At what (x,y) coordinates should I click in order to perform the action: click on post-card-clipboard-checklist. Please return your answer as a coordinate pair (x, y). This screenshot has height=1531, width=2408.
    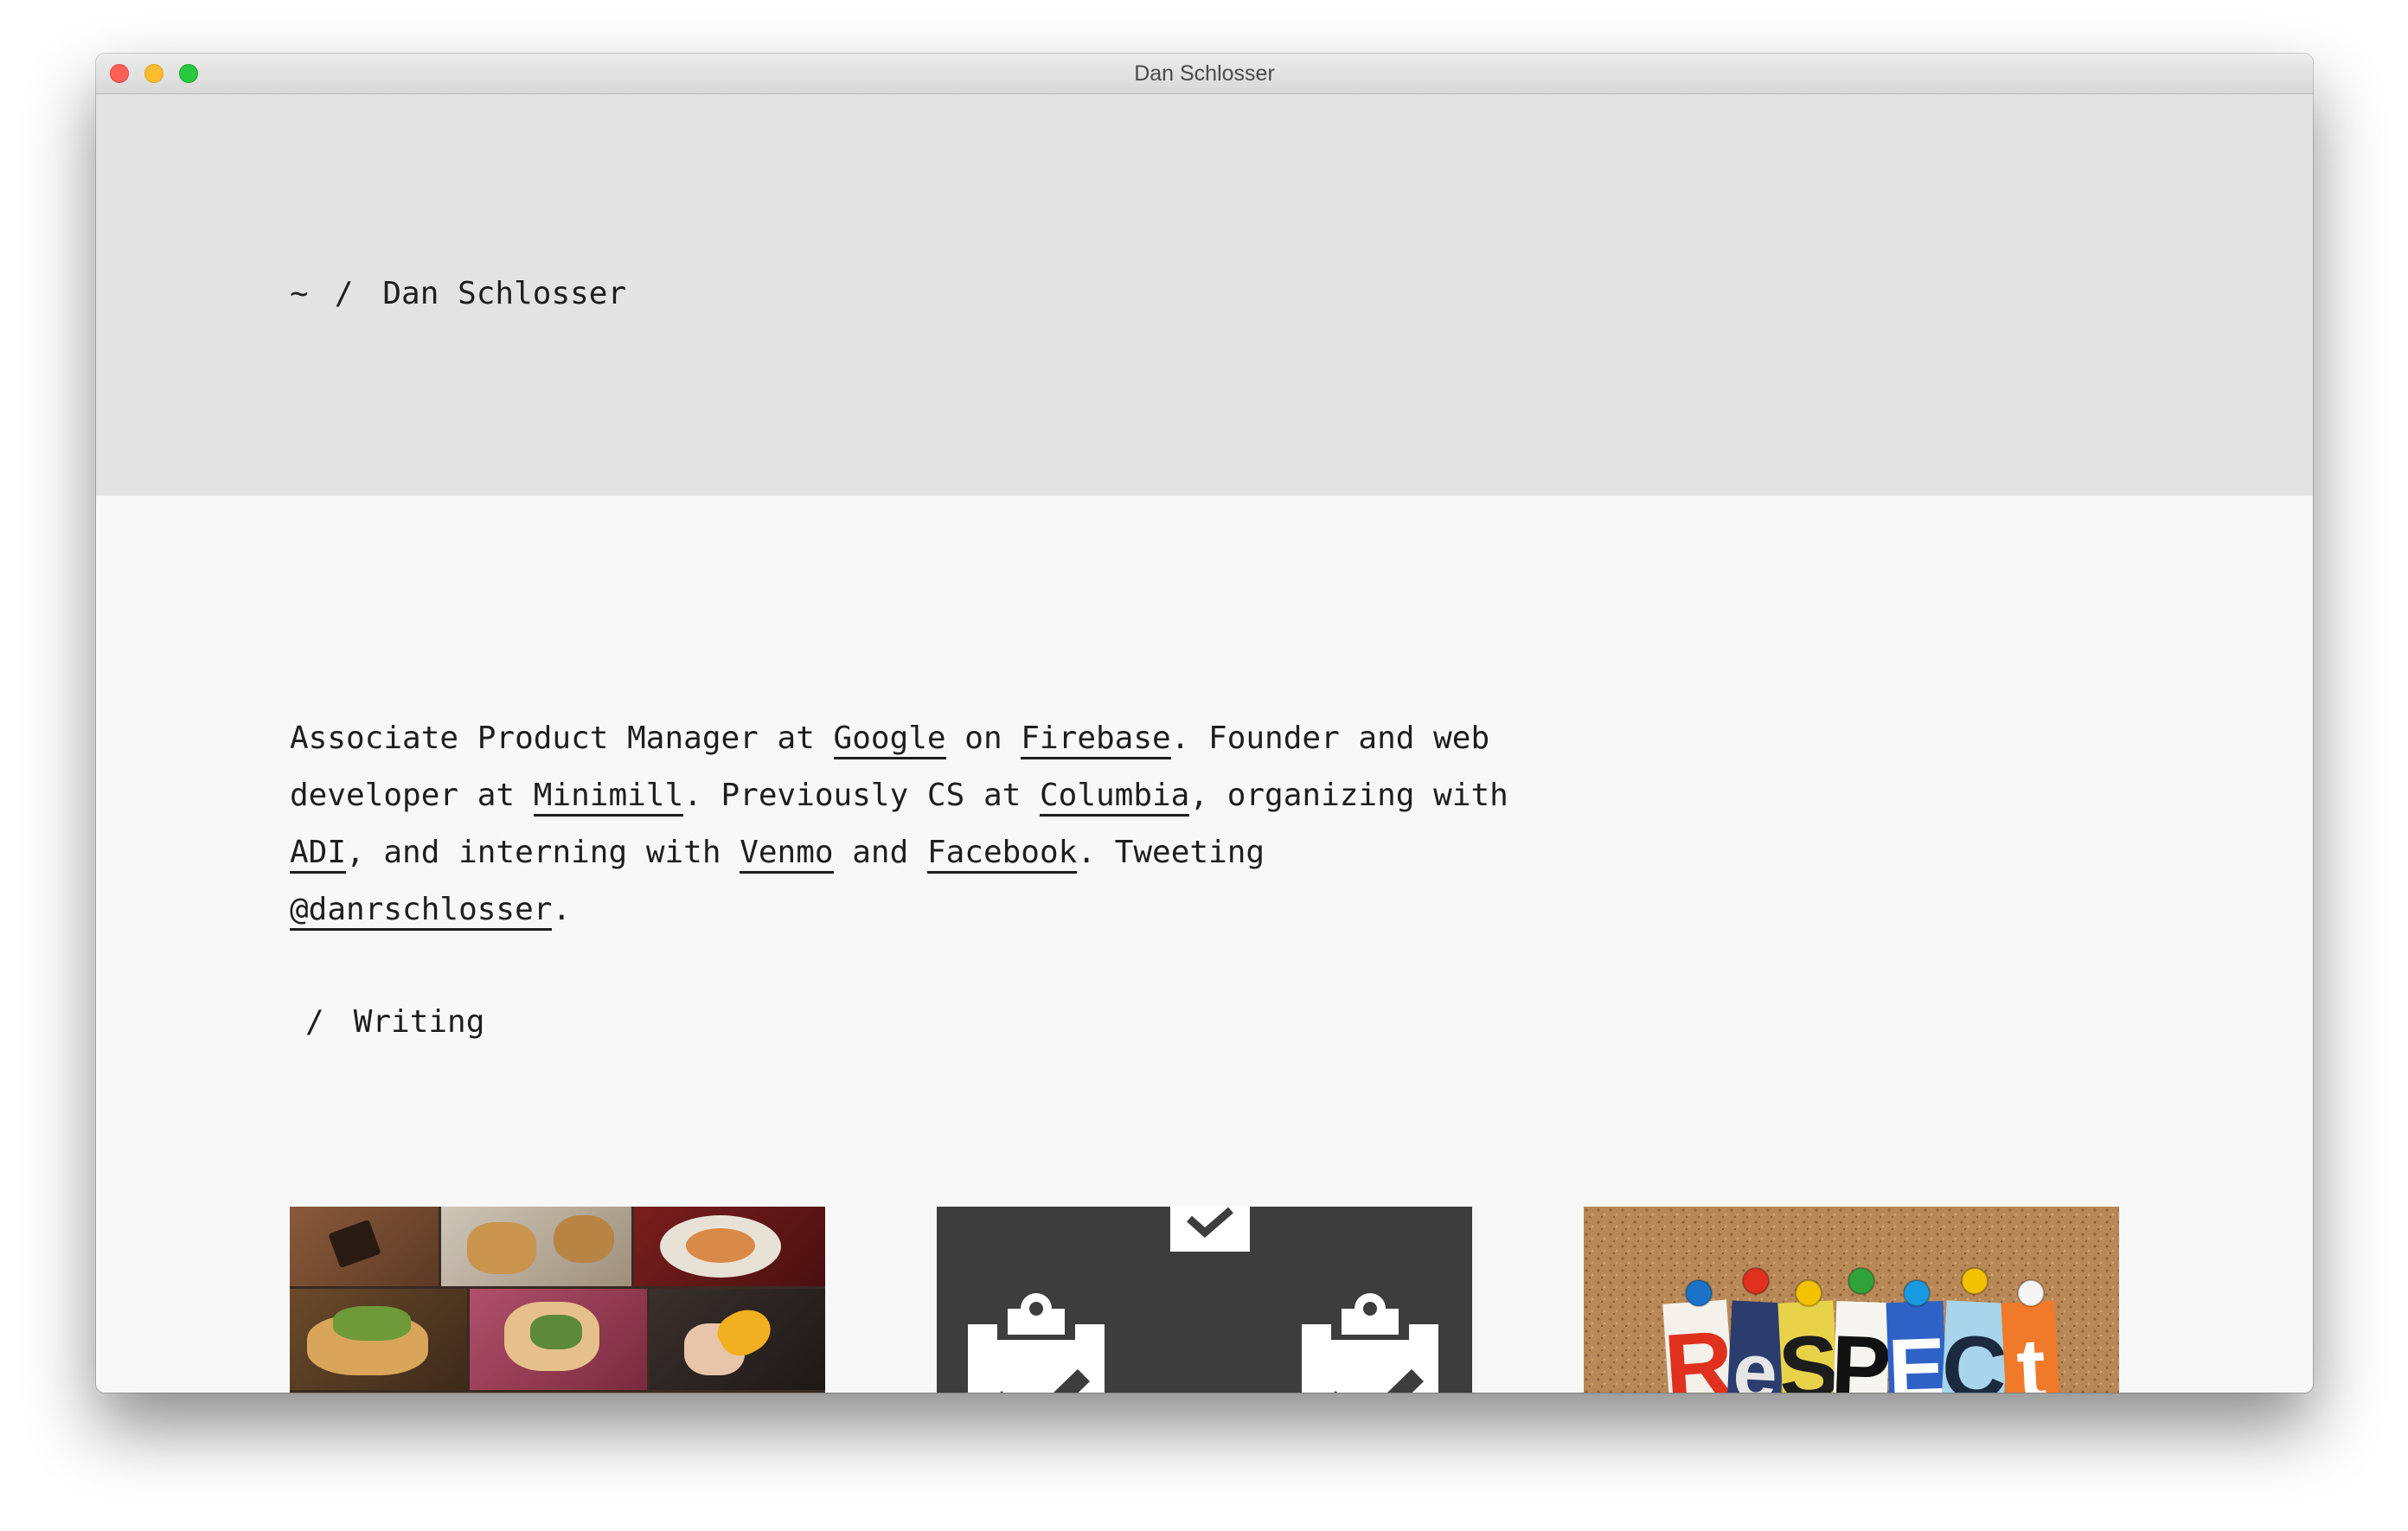
    Looking at the image, I should click on (1204, 1300).